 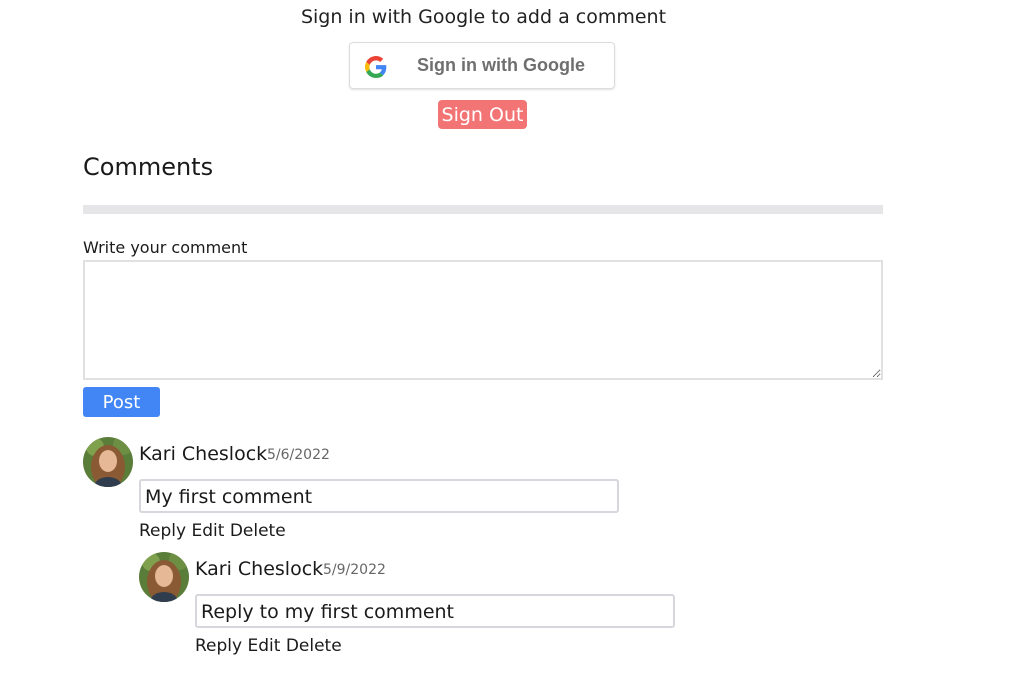 I want to click on comment-date: 5/6/2022, so click(x=298, y=455).